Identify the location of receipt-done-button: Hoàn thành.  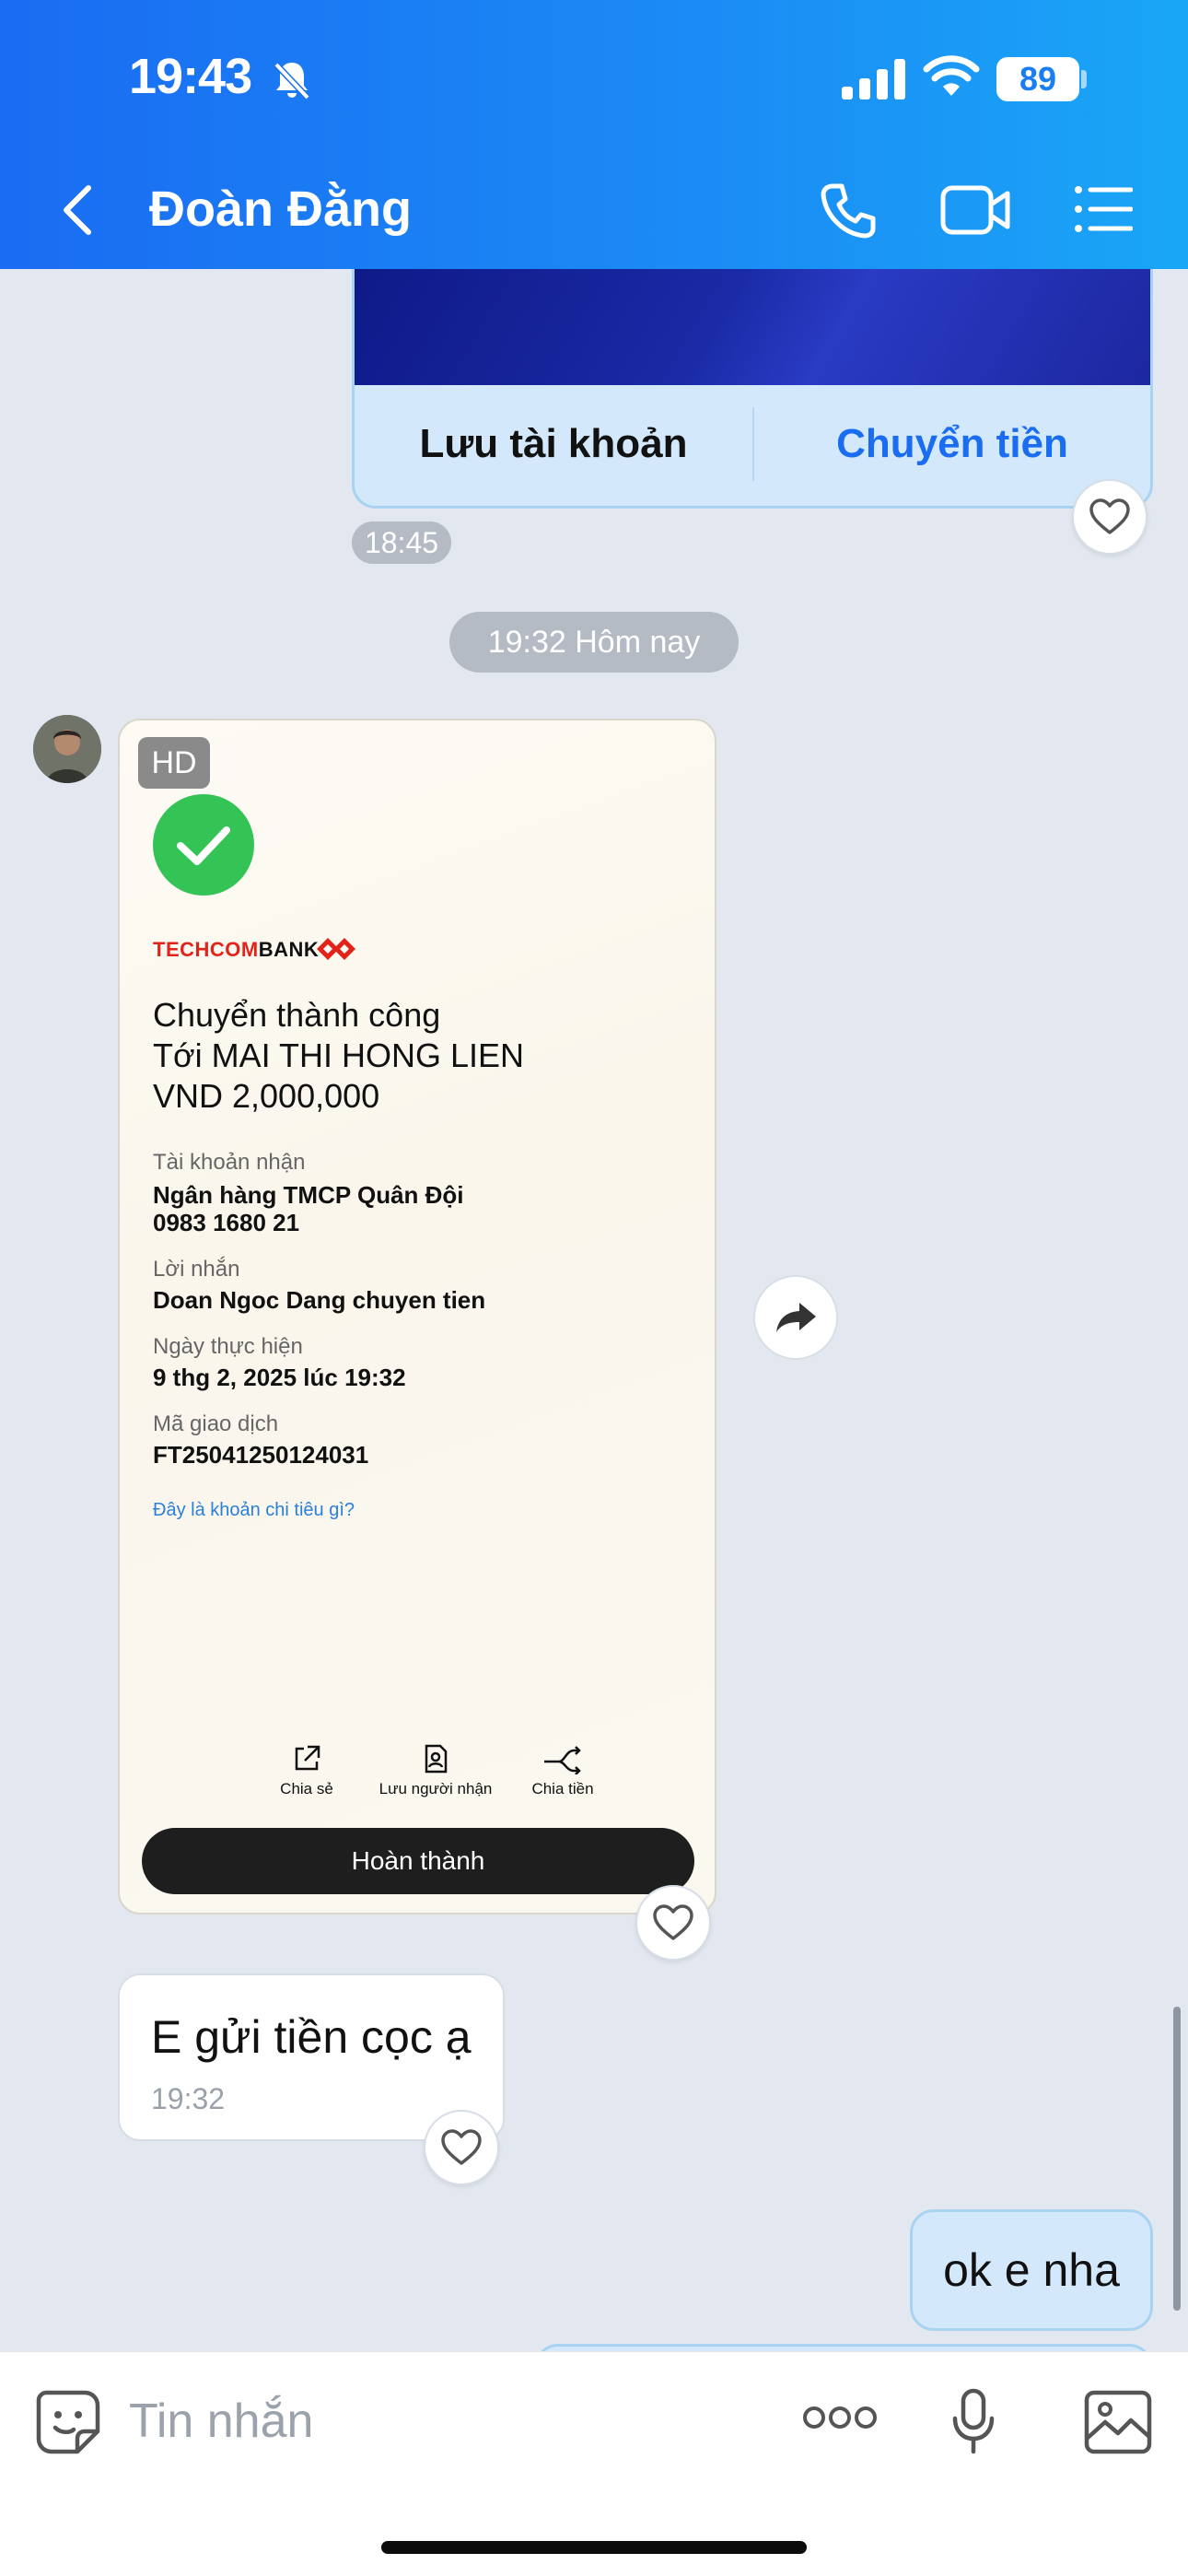
(418, 1861).